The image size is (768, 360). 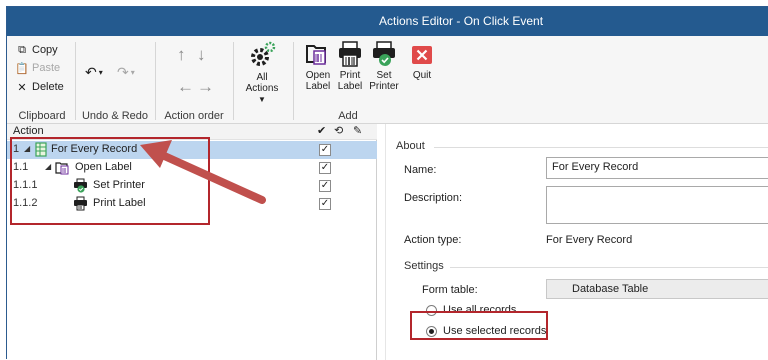 I want to click on title-bar: Actions Editor - On Click Event, so click(x=387, y=21).